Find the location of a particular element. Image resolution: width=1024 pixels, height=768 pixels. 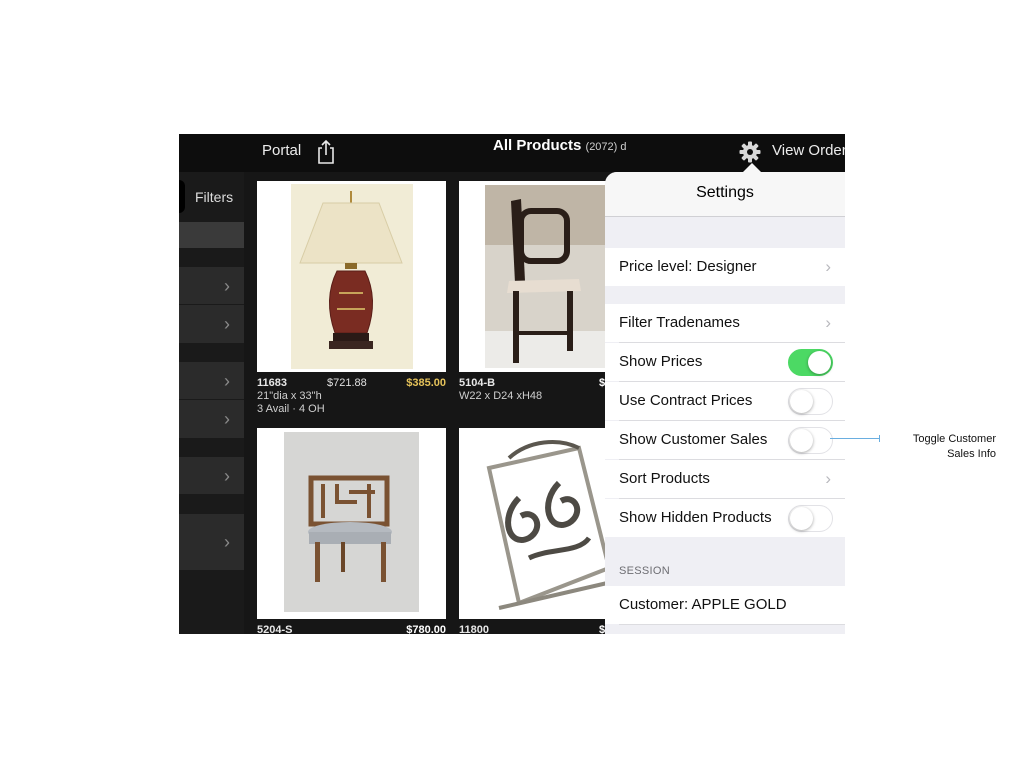

show-prices-row: Show Prices is located at coordinates (725, 362).